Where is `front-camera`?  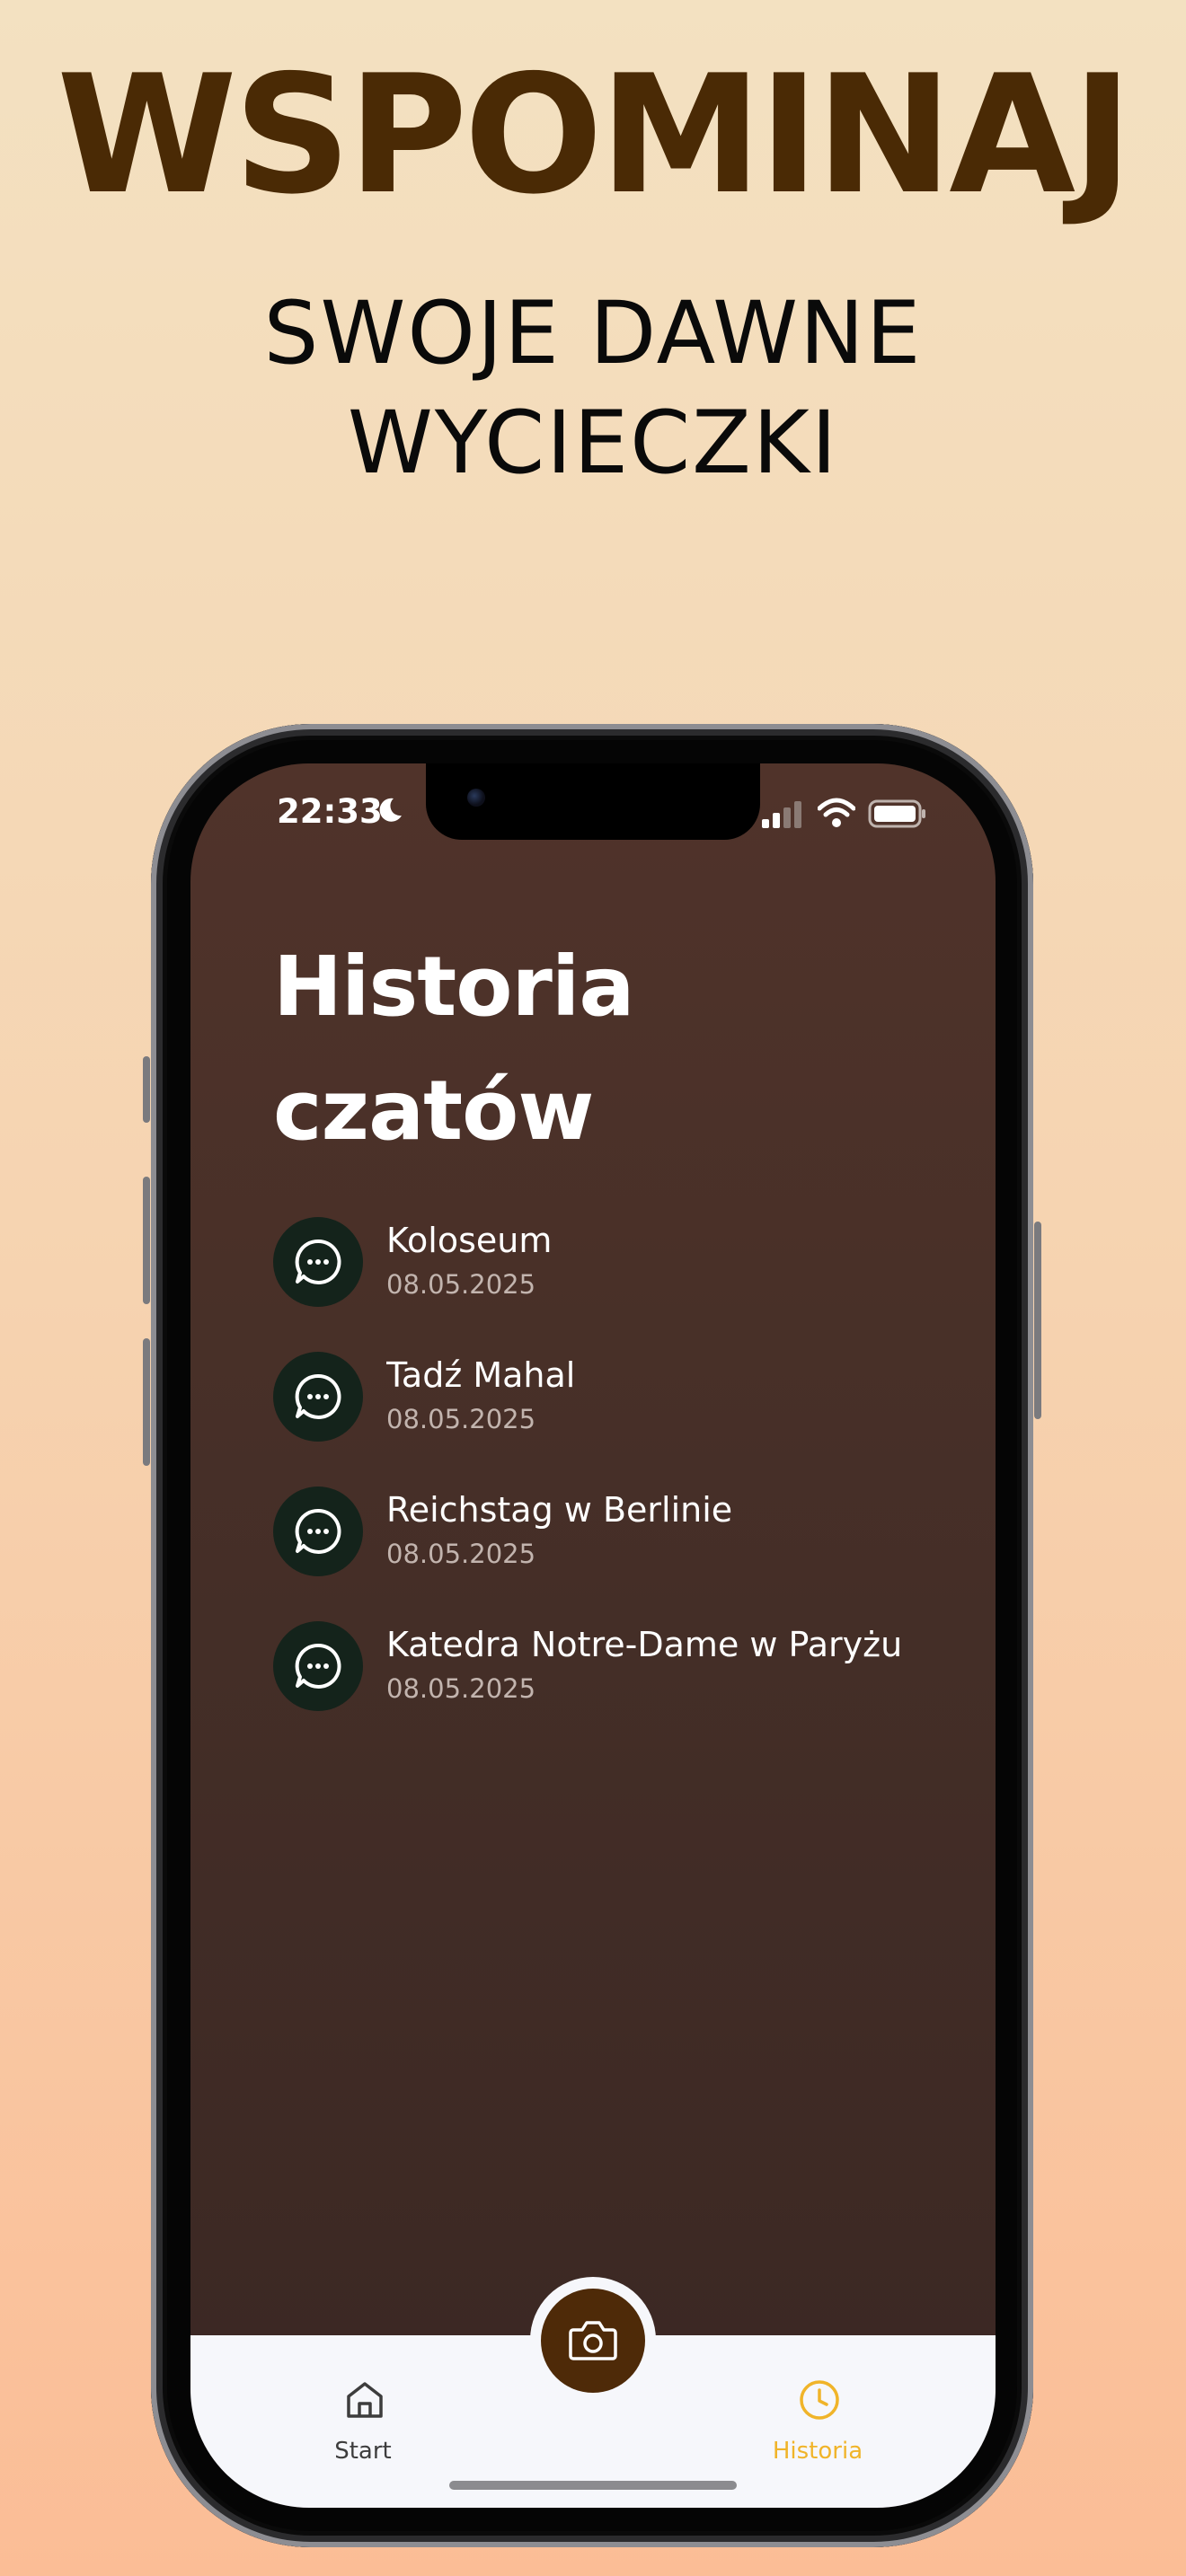 front-camera is located at coordinates (476, 798).